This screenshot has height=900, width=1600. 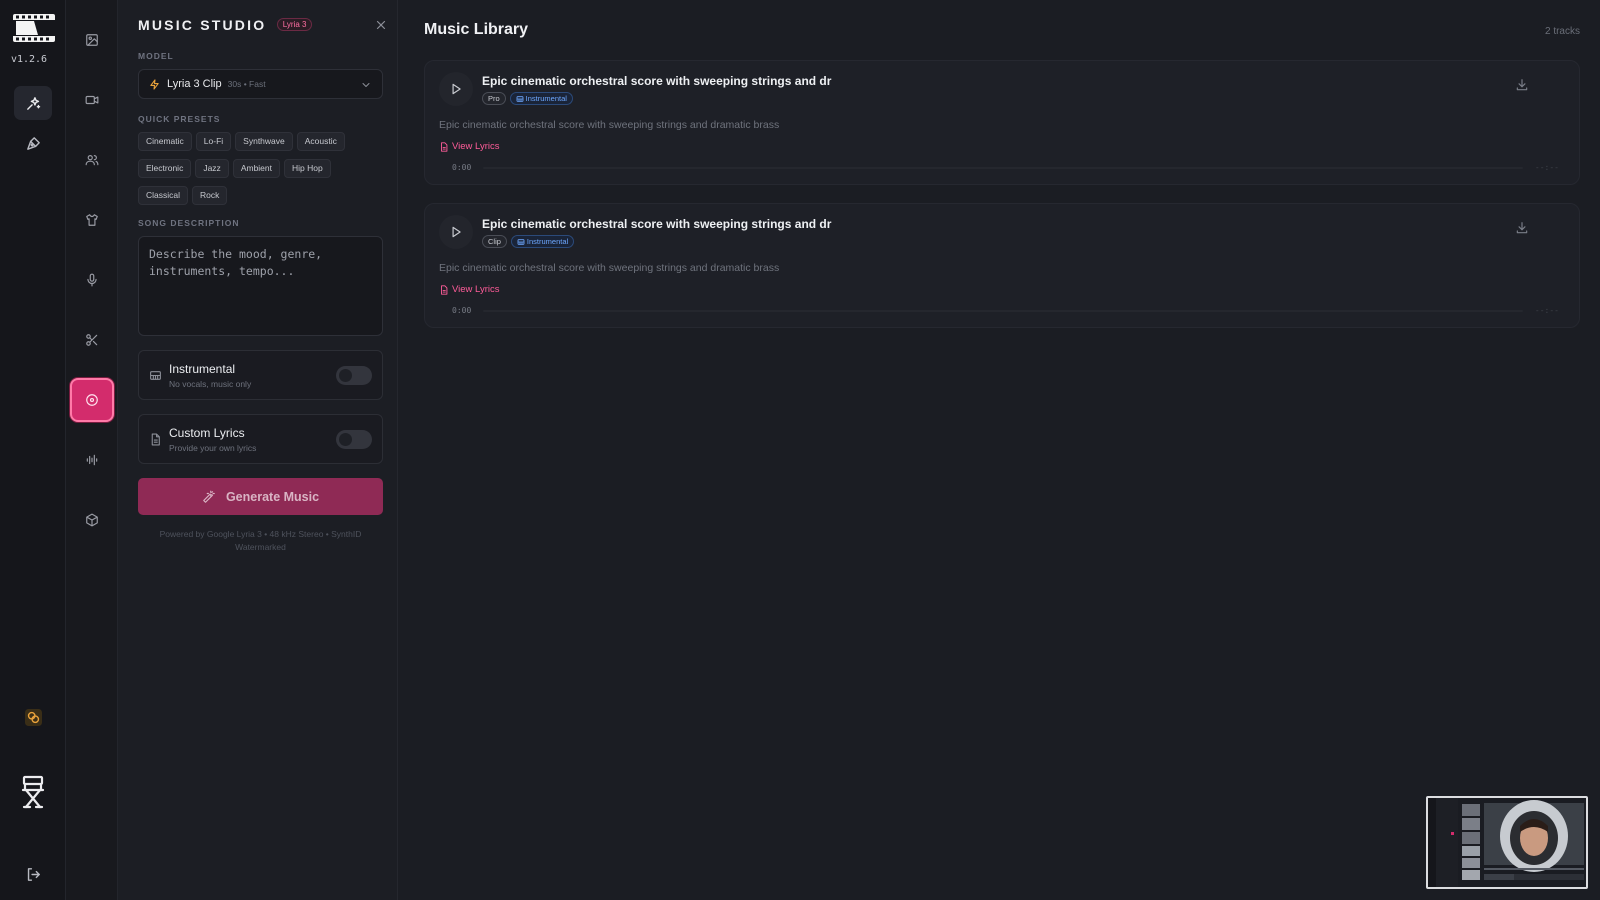 What do you see at coordinates (92, 460) in the screenshot?
I see `audio-fx-tool-button` at bounding box center [92, 460].